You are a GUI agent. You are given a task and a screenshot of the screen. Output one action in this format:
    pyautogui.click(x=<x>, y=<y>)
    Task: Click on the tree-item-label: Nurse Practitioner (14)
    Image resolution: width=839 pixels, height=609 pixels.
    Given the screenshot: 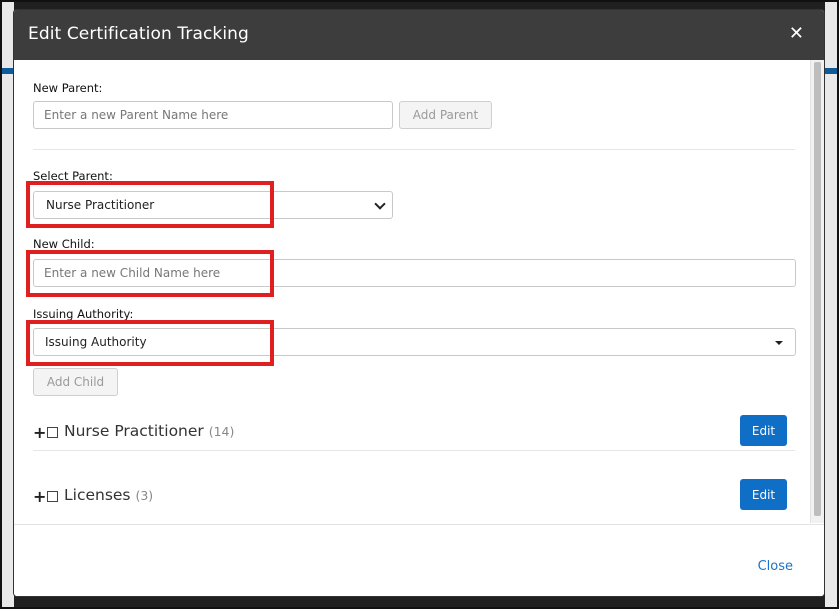 What is the action you would take?
    pyautogui.click(x=149, y=431)
    